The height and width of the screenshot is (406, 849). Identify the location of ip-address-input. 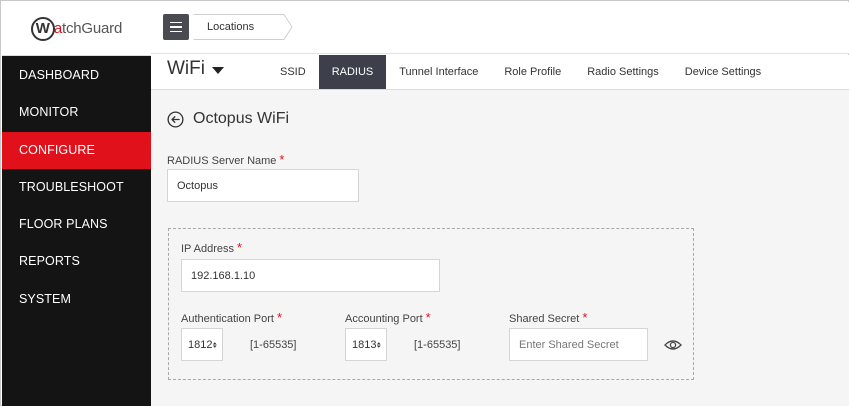
(310, 275).